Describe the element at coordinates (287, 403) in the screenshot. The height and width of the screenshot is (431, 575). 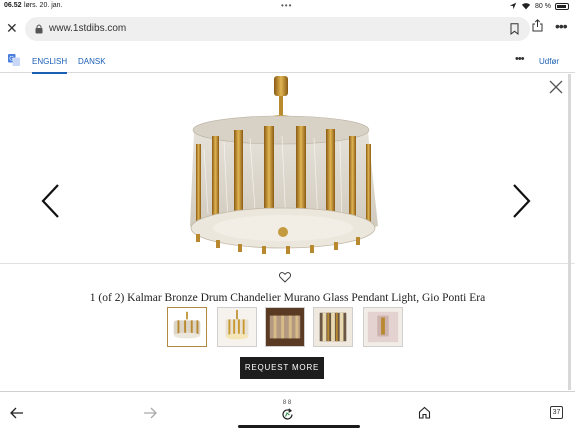
I see `tab-indicator: 8 8` at that location.